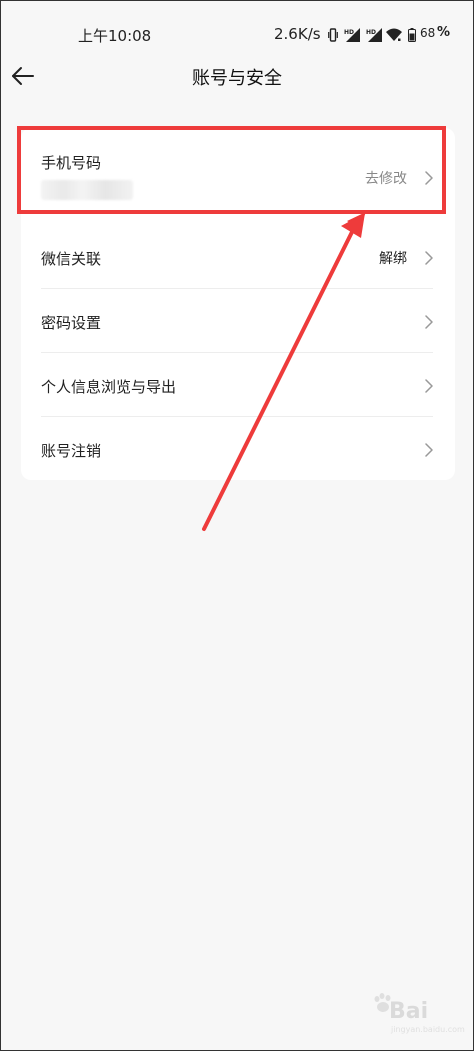 Image resolution: width=474 pixels, height=1051 pixels. Describe the element at coordinates (238, 321) in the screenshot. I see `settings-item-password: 密码设置` at that location.